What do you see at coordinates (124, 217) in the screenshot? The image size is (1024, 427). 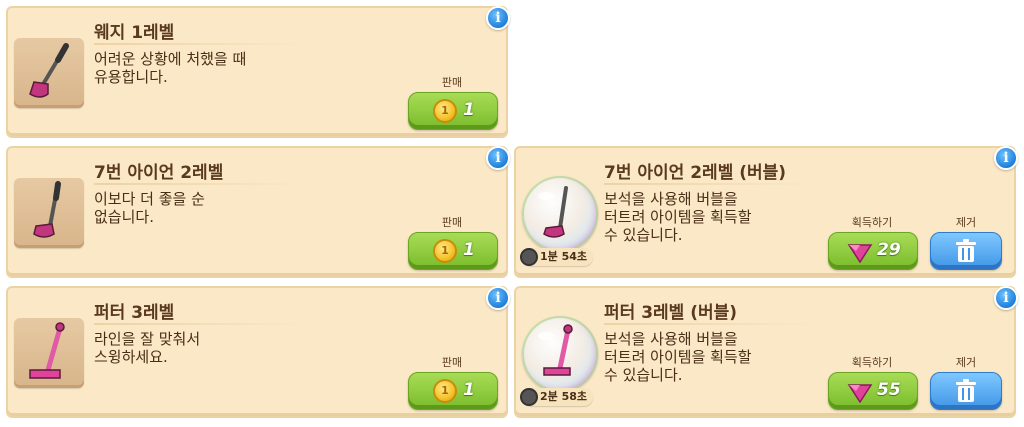 I see `desc-line: 없습니다.` at bounding box center [124, 217].